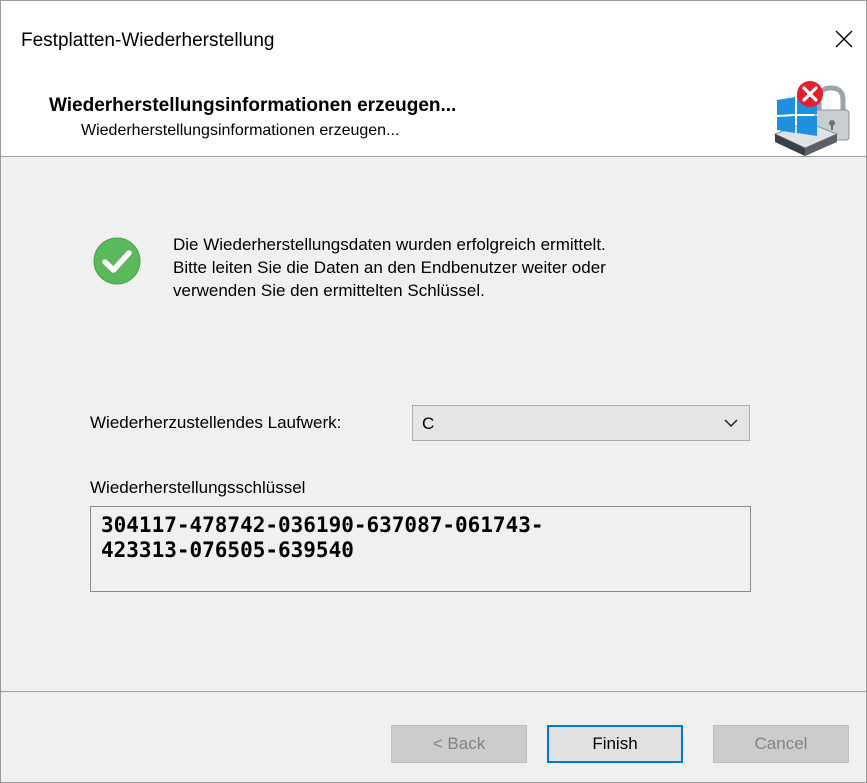 The image size is (867, 783). What do you see at coordinates (148, 40) in the screenshot?
I see `window-title: Festplatten-Wiederherstellung` at bounding box center [148, 40].